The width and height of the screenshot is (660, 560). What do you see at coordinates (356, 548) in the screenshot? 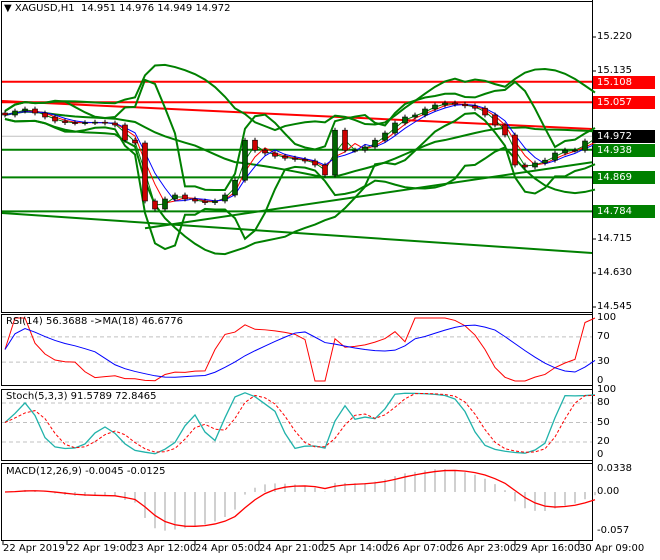
I see `x-tick-label: 25 Apr 14:00` at bounding box center [356, 548].